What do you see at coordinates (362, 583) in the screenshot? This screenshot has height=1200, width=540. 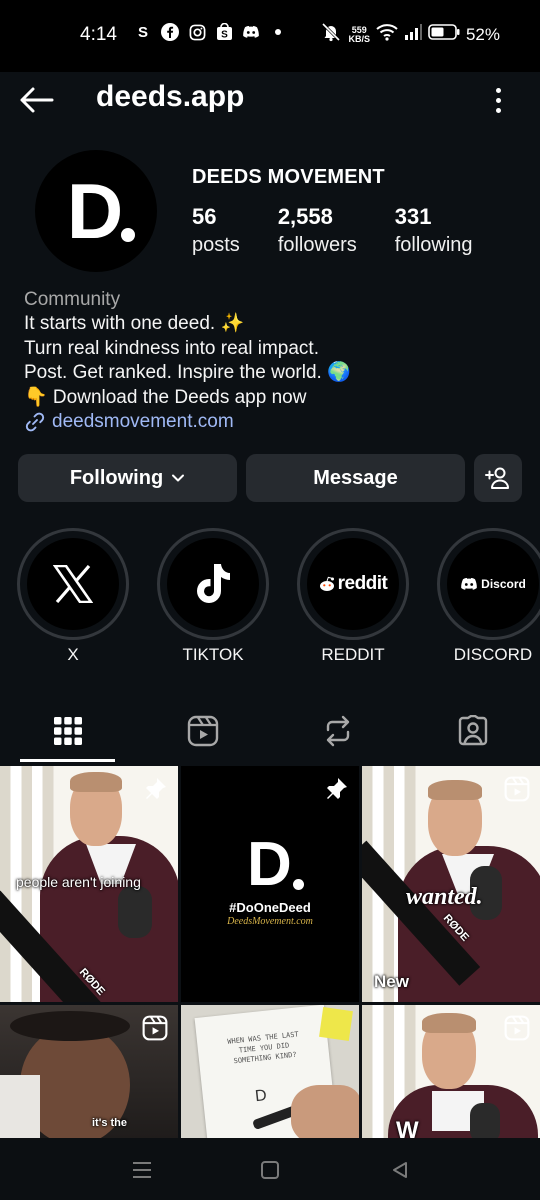 I see `reddit-wordmark: reddit` at bounding box center [362, 583].